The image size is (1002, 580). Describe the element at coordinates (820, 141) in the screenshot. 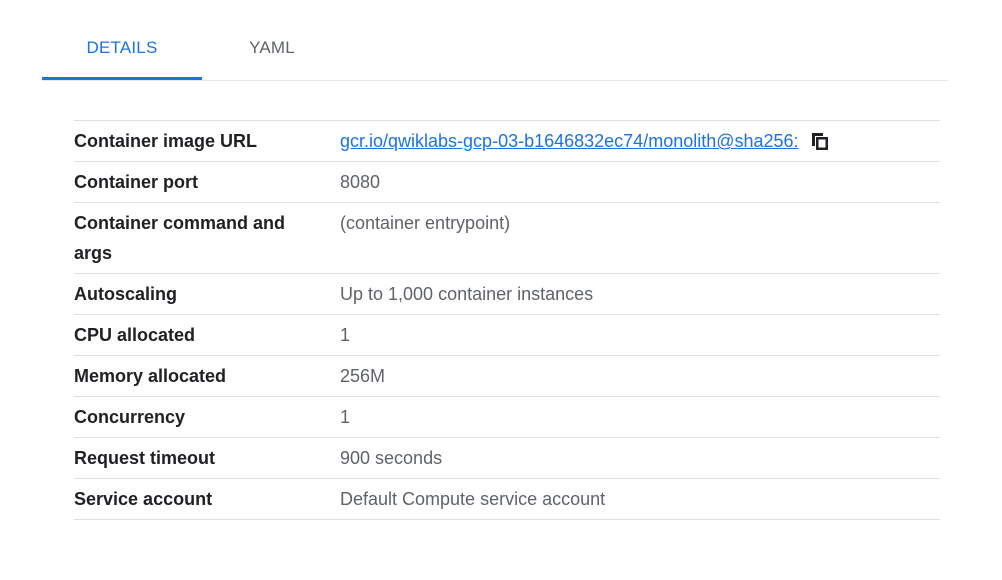

I see `copy-icon` at that location.